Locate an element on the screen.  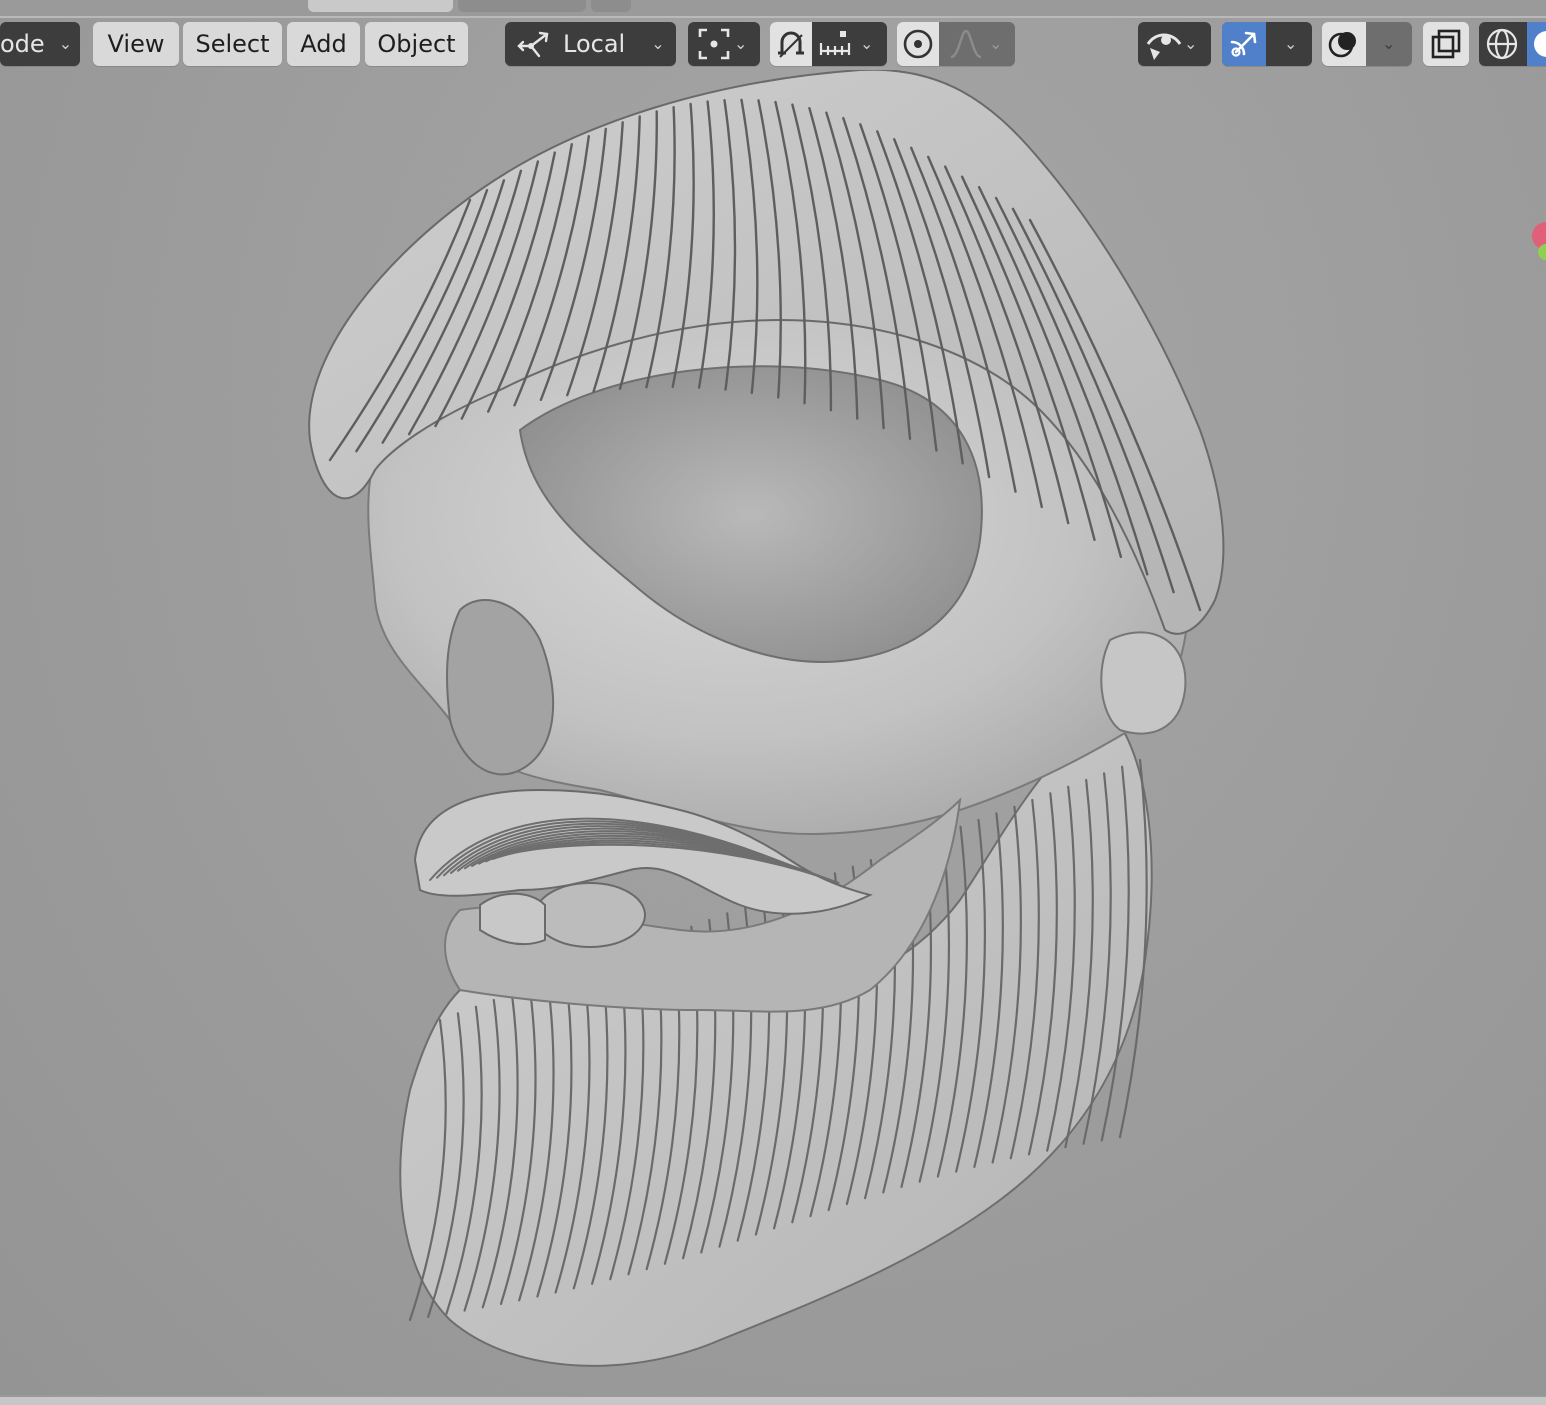
proportional-editing-group: ⌄ is located at coordinates (956, 44).